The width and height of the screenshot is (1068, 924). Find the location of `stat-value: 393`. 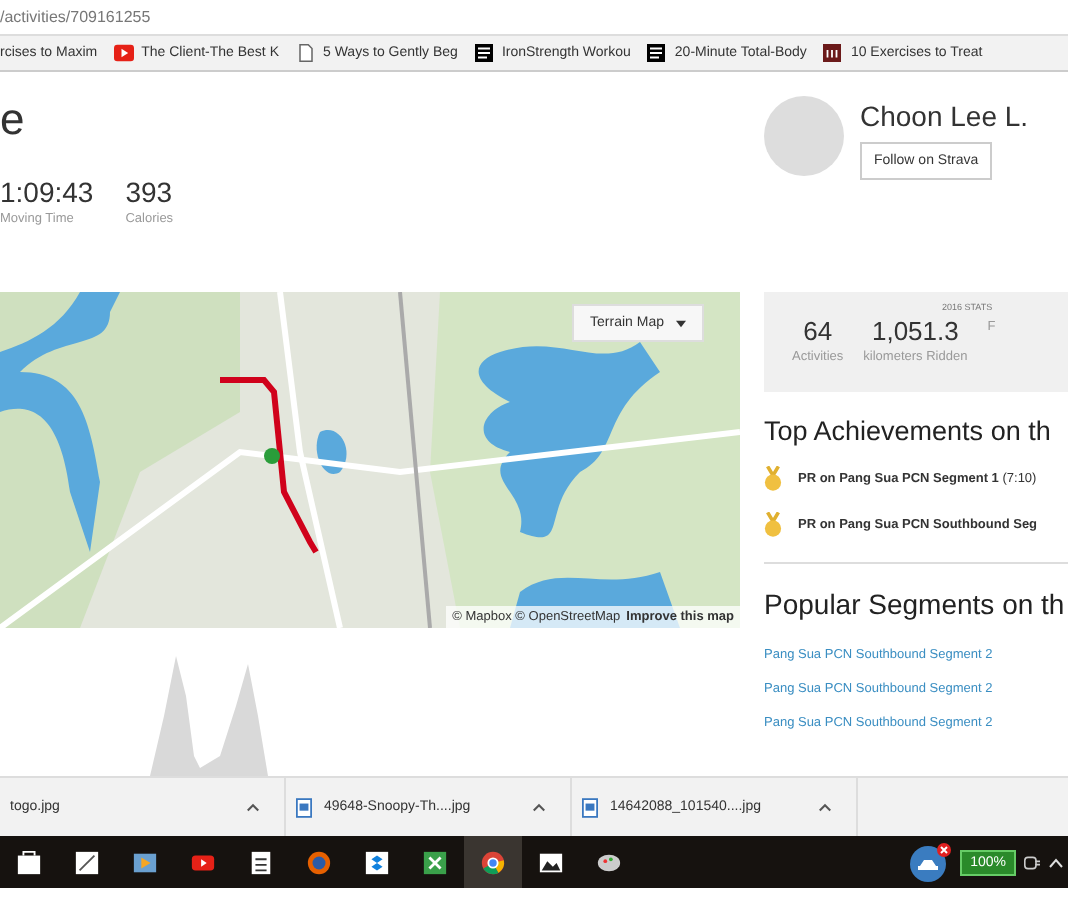

stat-value: 393 is located at coordinates (149, 192).